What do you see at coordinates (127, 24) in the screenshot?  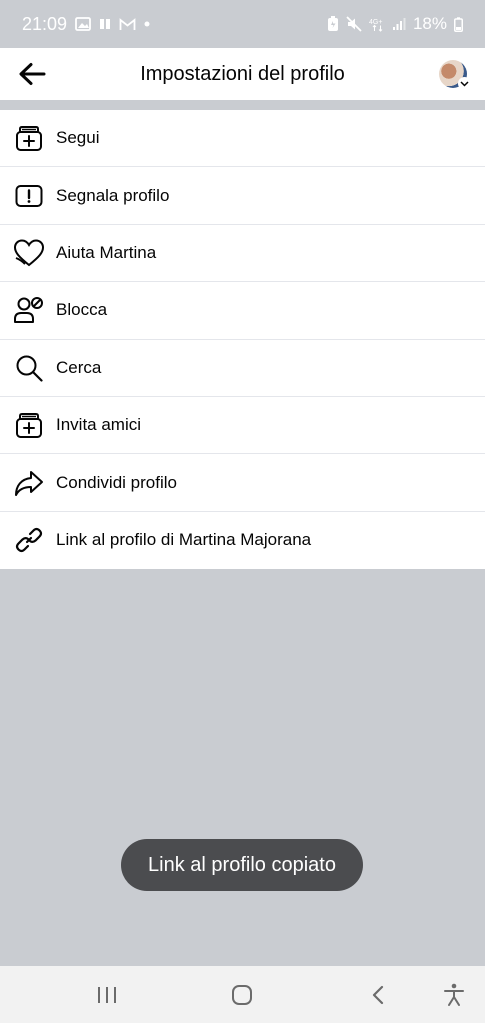 I see `gmail-icon` at bounding box center [127, 24].